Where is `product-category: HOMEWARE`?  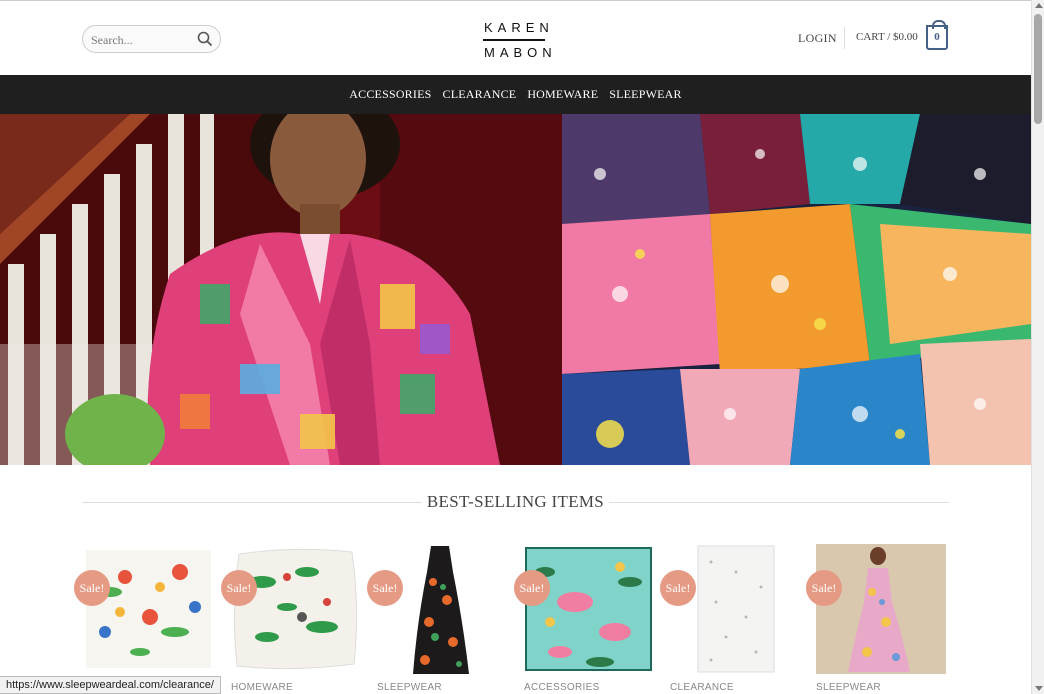 product-category: HOMEWARE is located at coordinates (262, 687).